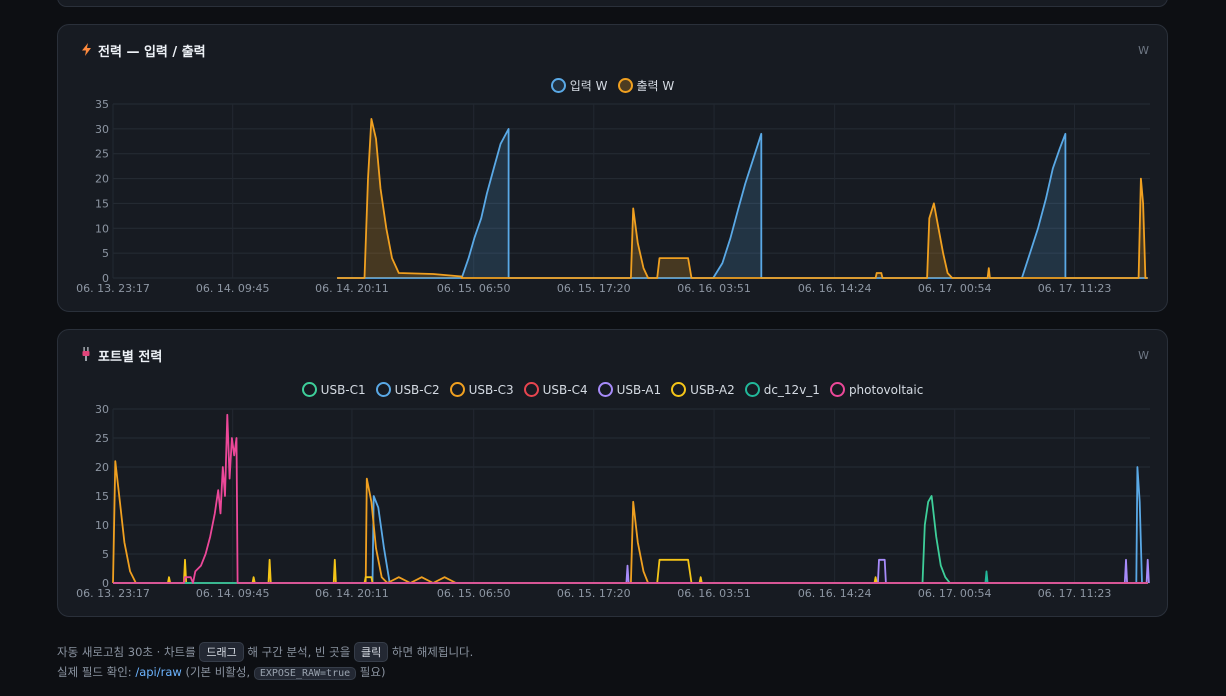  Describe the element at coordinates (299, 652) in the screenshot. I see `hint-text: 해 구간 분석, 빈 곳을` at that location.